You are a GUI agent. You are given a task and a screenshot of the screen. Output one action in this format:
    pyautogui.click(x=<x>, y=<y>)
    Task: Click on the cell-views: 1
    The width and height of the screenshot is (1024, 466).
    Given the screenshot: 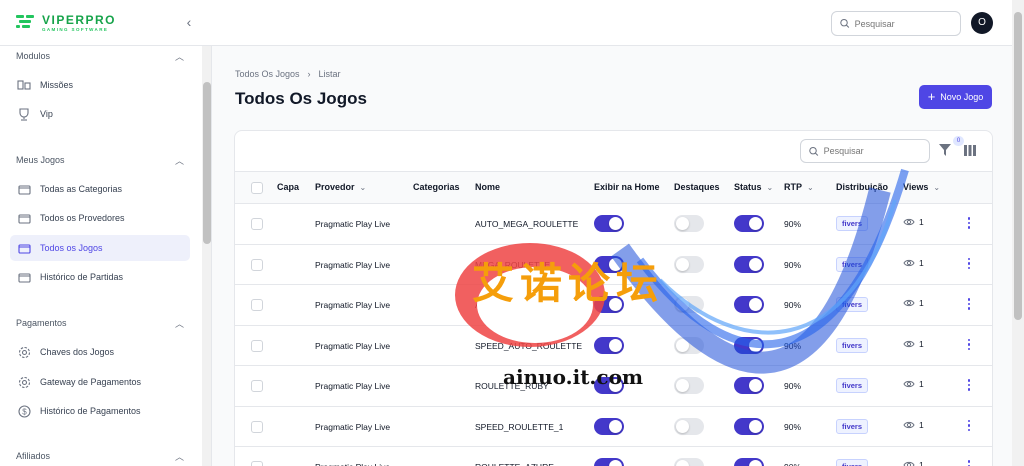 What is the action you would take?
    pyautogui.click(x=913, y=222)
    